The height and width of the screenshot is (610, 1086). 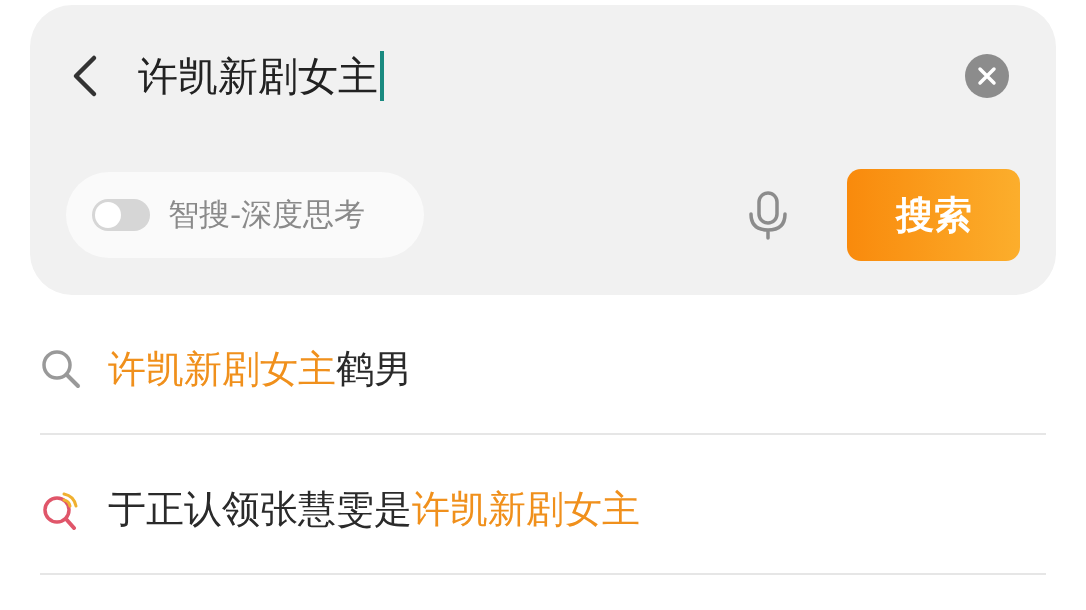 I want to click on microphone-icon, so click(x=768, y=215).